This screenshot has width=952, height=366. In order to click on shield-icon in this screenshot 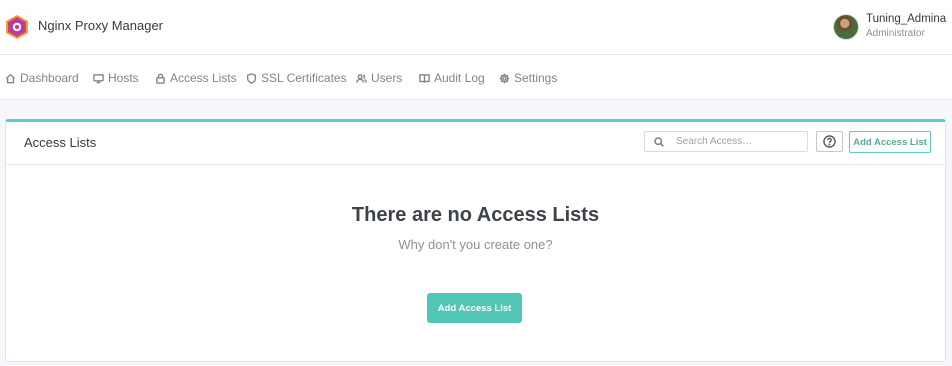, I will do `click(251, 78)`.